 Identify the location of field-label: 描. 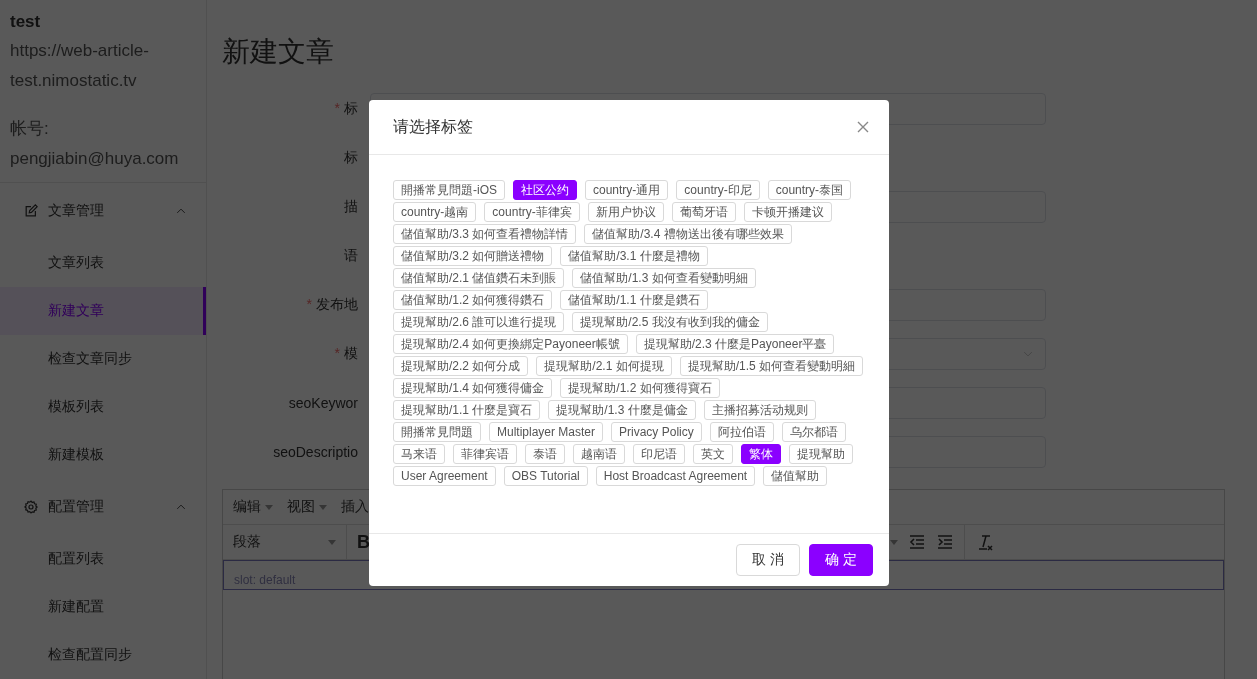
(351, 205).